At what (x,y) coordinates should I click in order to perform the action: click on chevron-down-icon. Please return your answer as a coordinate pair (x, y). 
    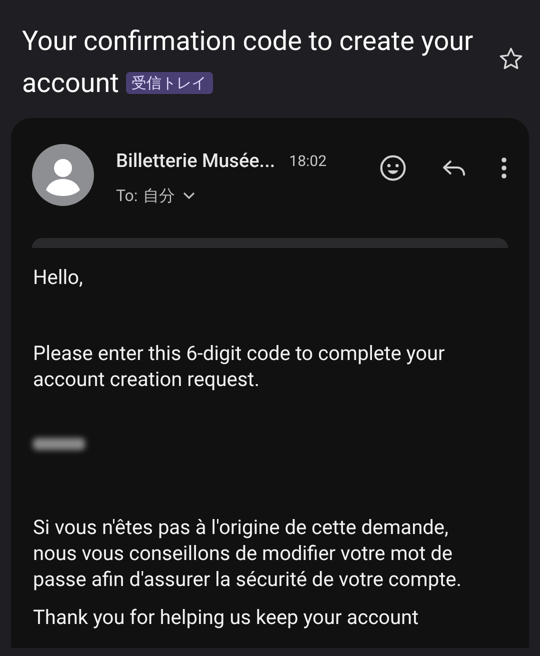
    Looking at the image, I should click on (188, 196).